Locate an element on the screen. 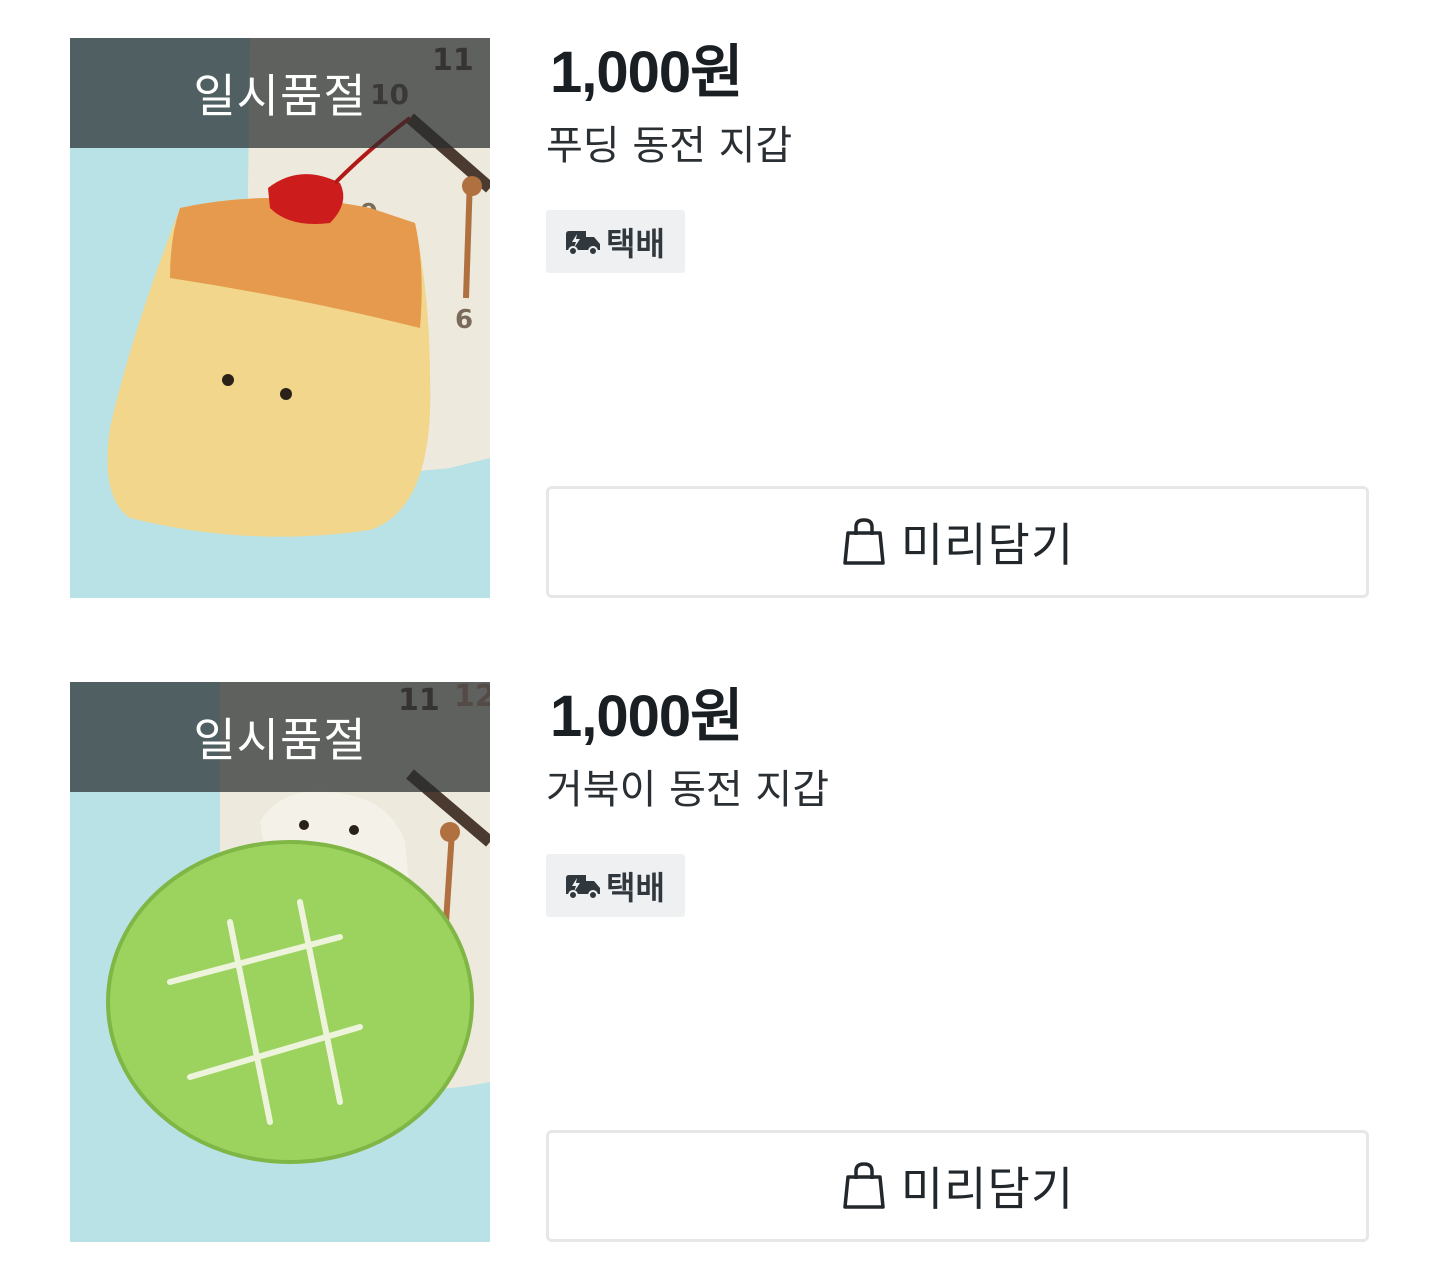  product-name: 거북이 동전 지갑 is located at coordinates (687, 790).